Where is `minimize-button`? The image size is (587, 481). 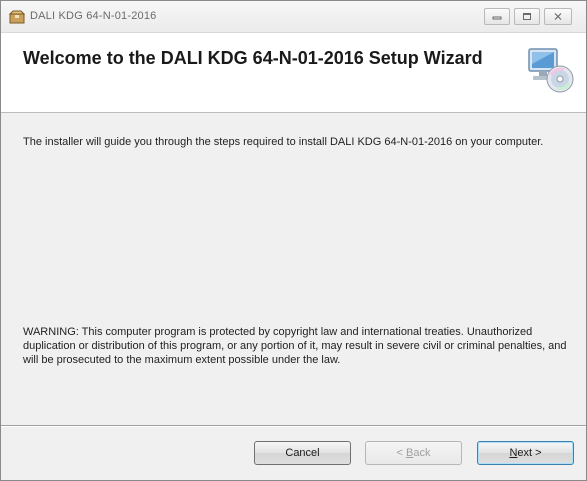 minimize-button is located at coordinates (497, 16).